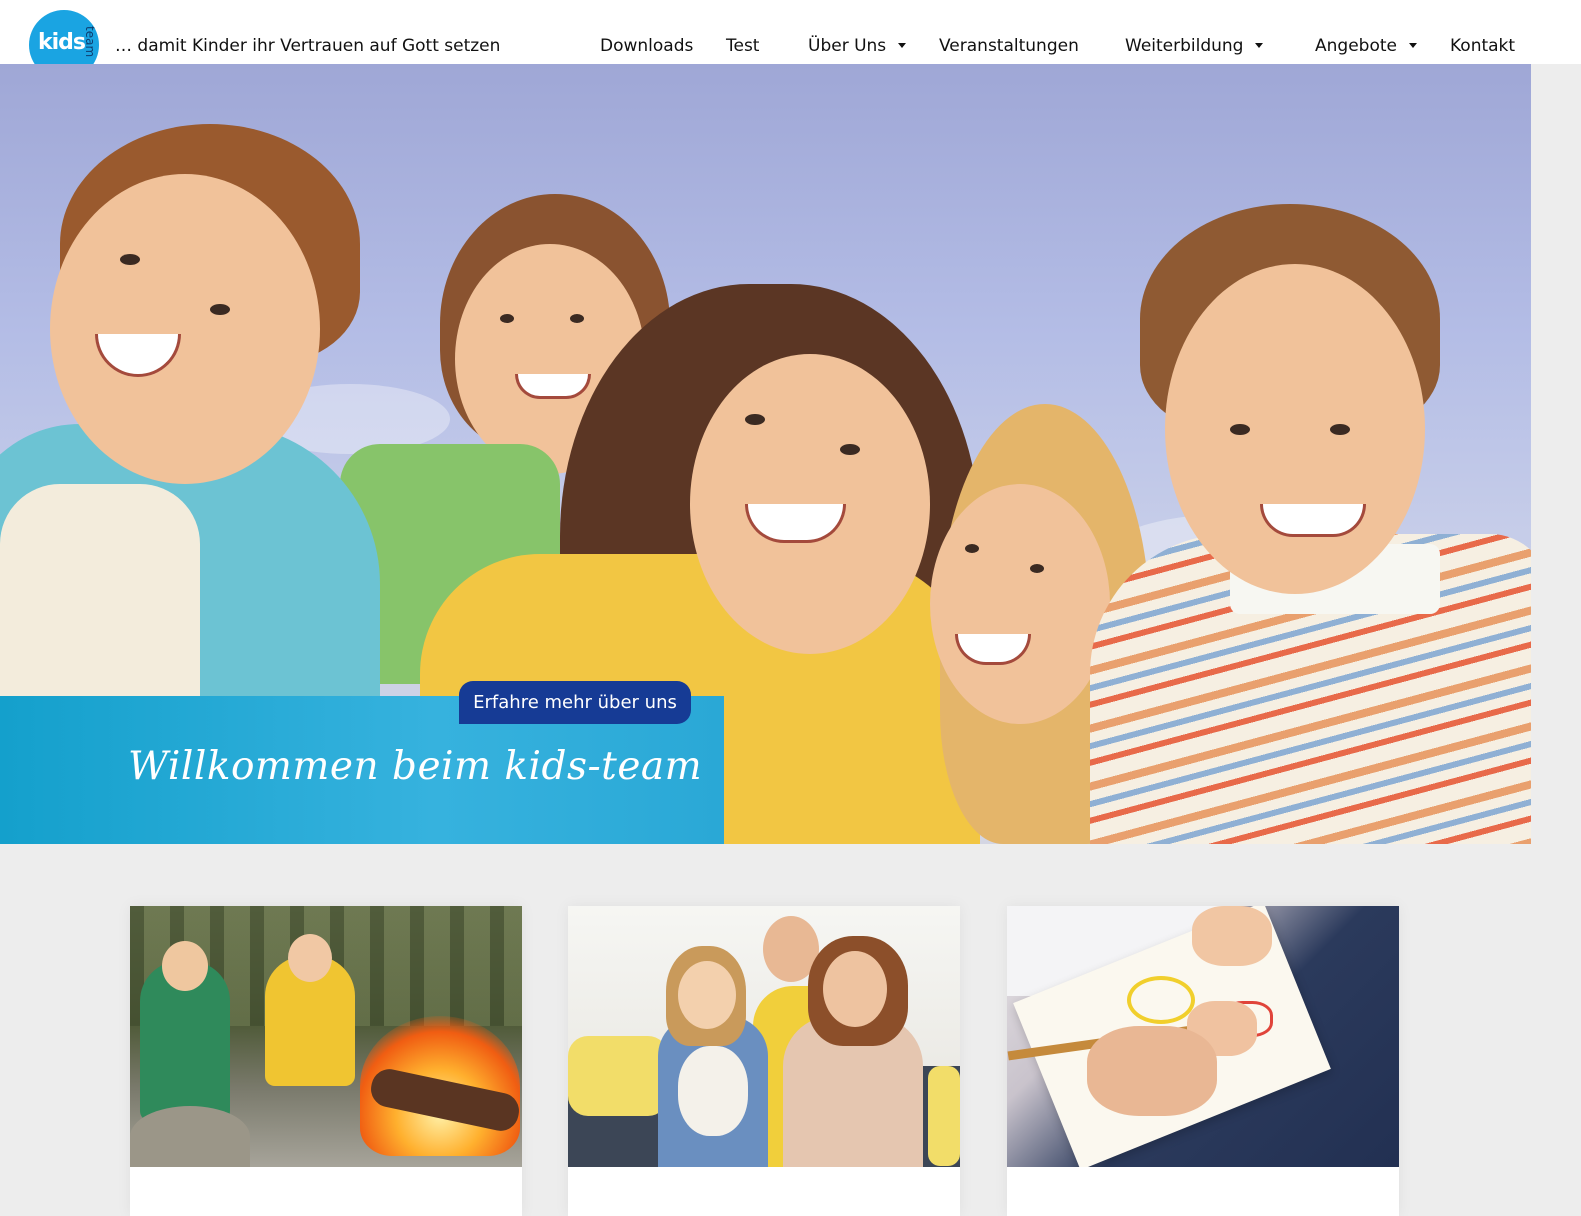  What do you see at coordinates (326, 1036) in the screenshot?
I see `campfire-photo` at bounding box center [326, 1036].